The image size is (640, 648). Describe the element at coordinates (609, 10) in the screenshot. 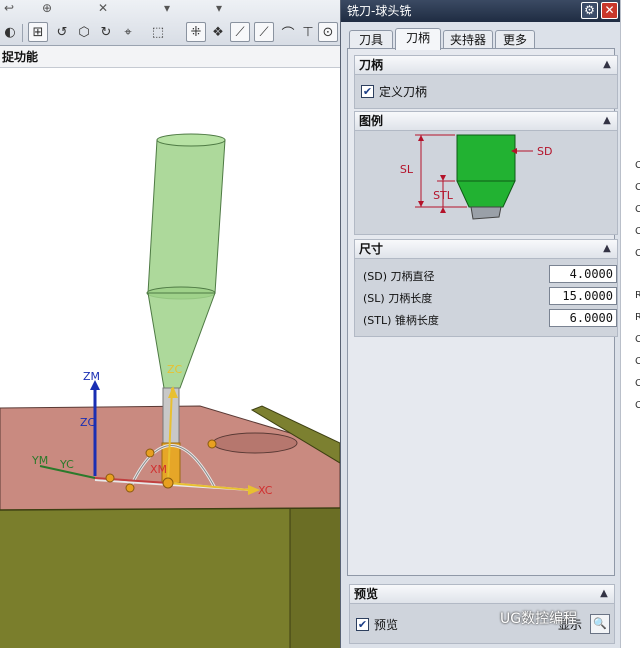

I see `close-icon: ✕` at that location.